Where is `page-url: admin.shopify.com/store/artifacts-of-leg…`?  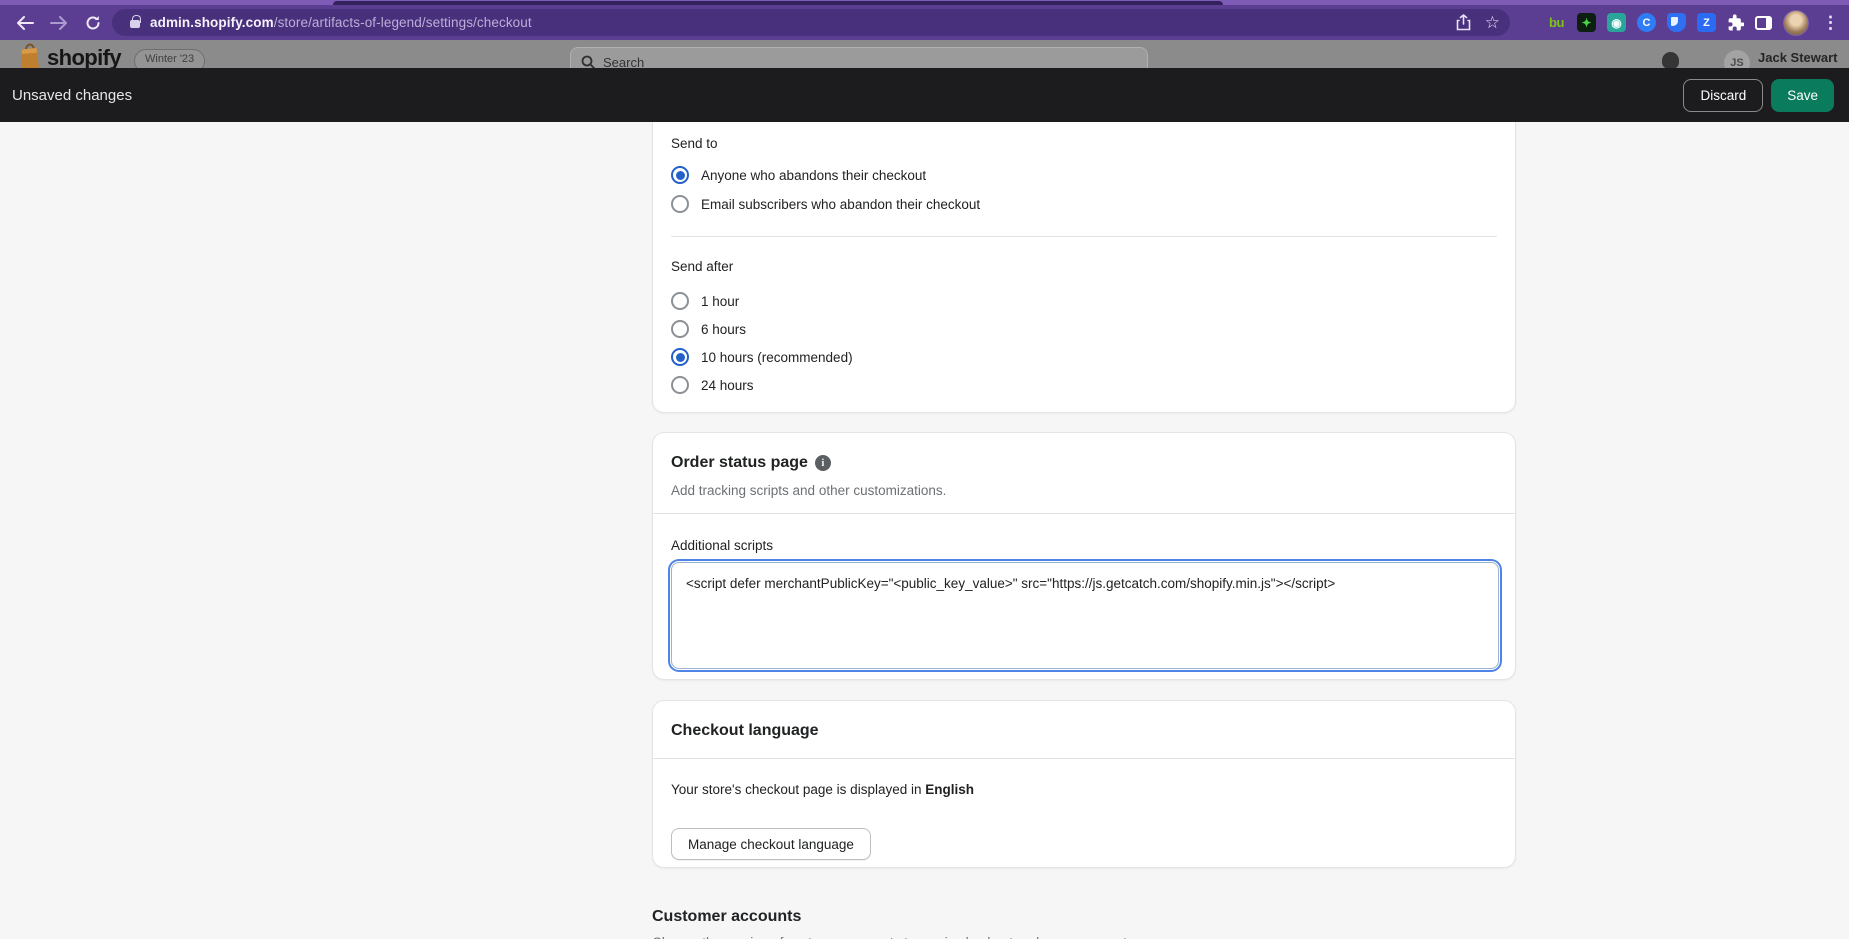
page-url: admin.shopify.com/store/artifacts-of-leg… is located at coordinates (341, 22).